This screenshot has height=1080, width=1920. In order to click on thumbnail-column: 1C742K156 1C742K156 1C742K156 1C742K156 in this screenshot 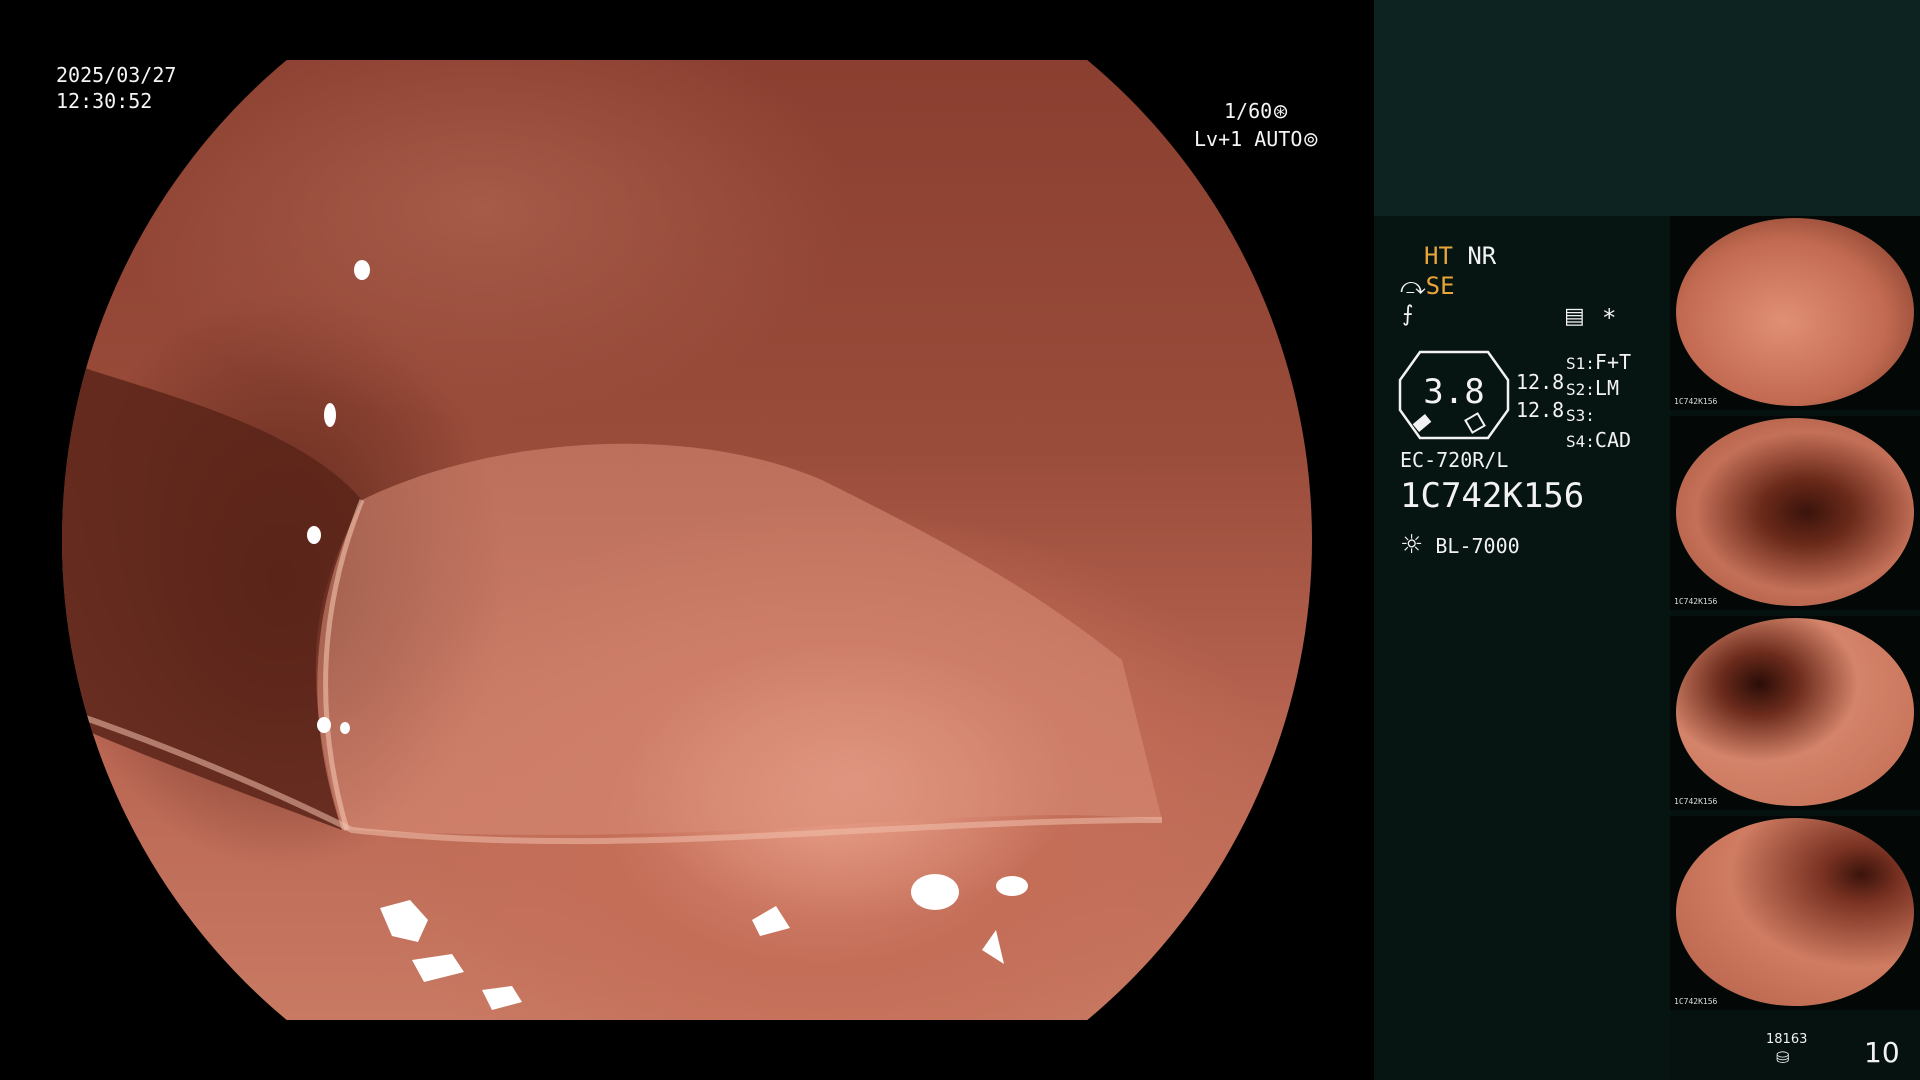, I will do `click(1795, 616)`.